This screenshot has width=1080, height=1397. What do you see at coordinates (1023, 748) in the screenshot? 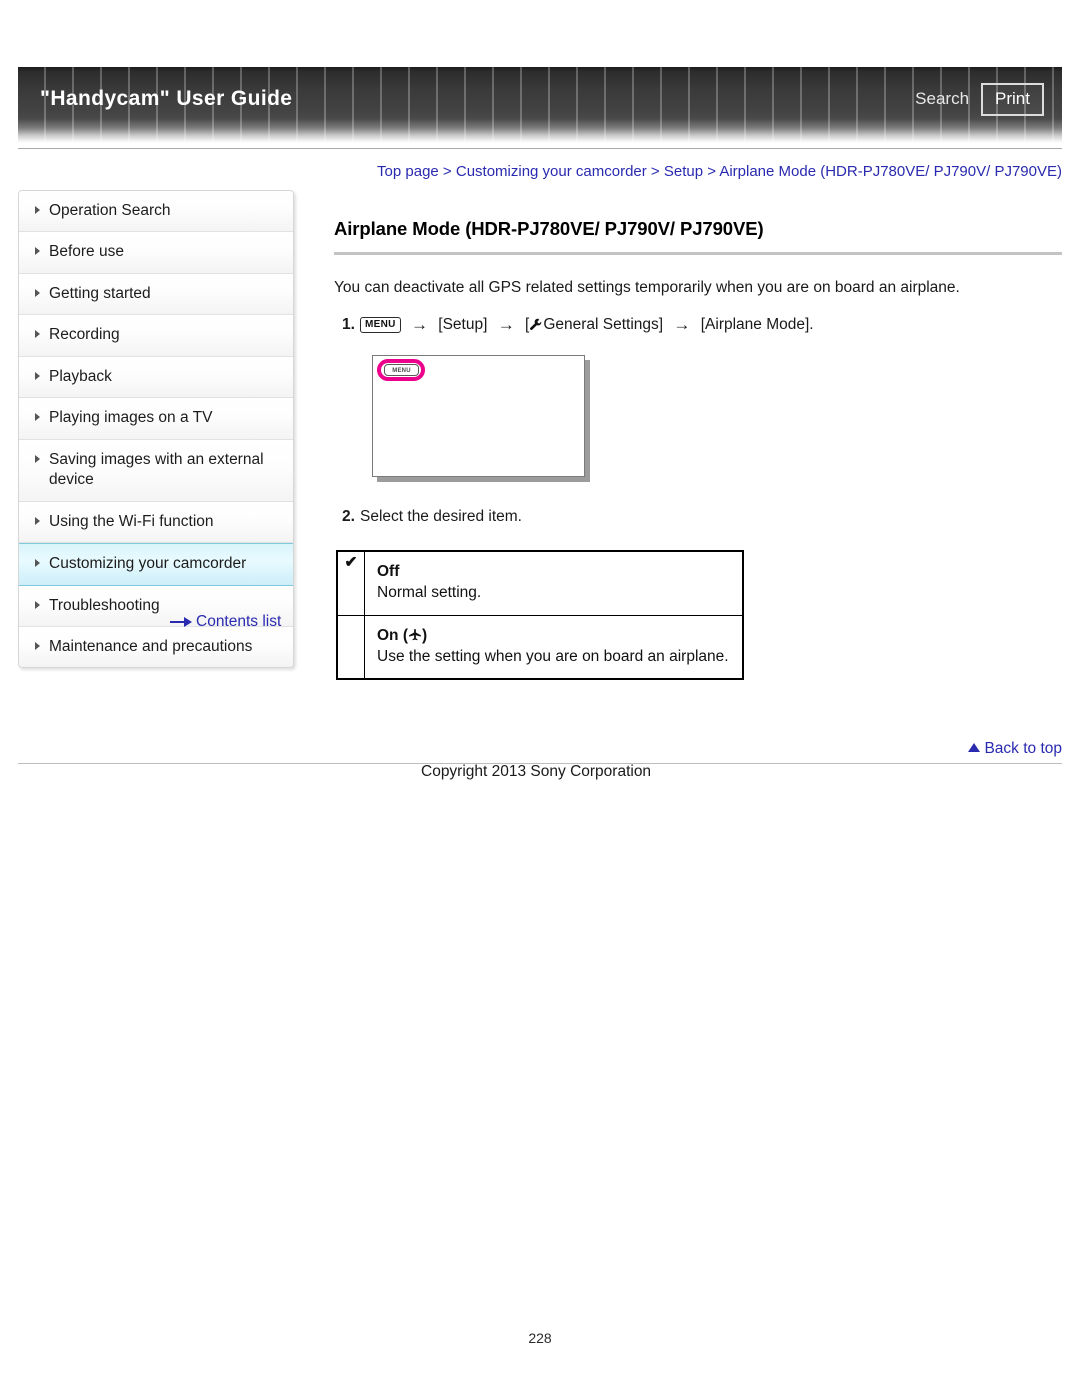
I see `back-to-top-label: Back to top` at bounding box center [1023, 748].